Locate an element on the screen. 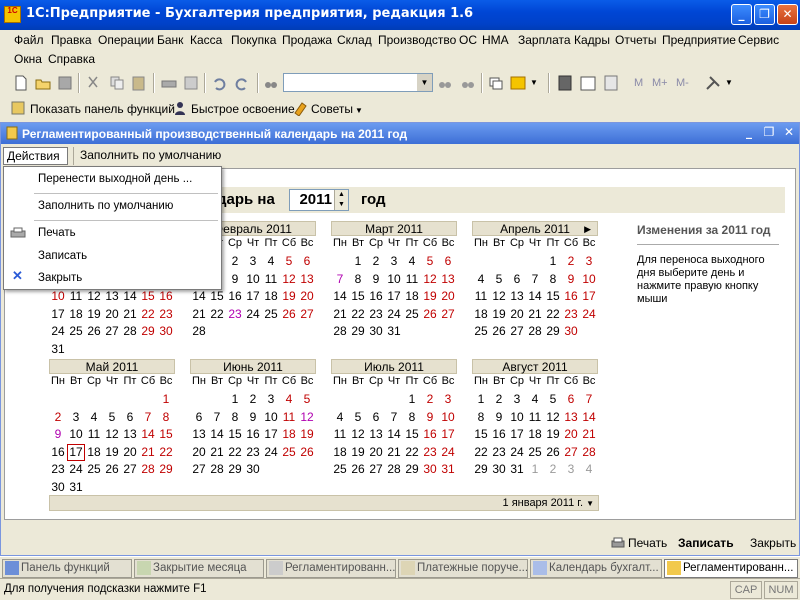 The height and width of the screenshot is (600, 800). paste-icon is located at coordinates (139, 83).